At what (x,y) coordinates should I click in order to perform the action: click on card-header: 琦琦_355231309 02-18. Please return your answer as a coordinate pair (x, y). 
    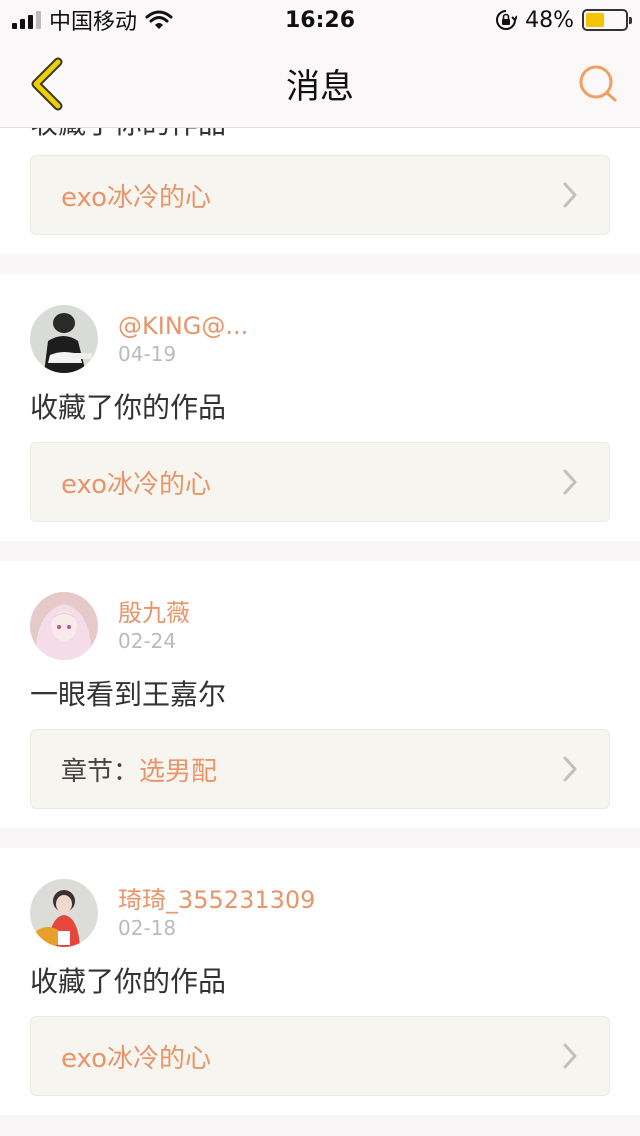
    Looking at the image, I should click on (172, 913).